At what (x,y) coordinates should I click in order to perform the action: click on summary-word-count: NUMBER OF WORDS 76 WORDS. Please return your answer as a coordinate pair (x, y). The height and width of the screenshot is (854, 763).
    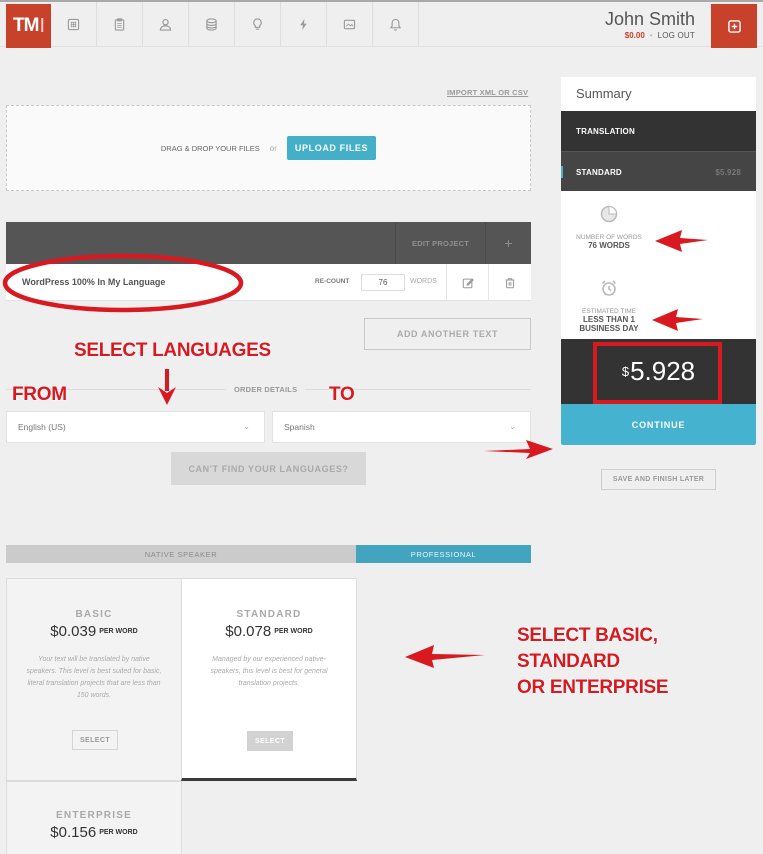
    Looking at the image, I should click on (609, 228).